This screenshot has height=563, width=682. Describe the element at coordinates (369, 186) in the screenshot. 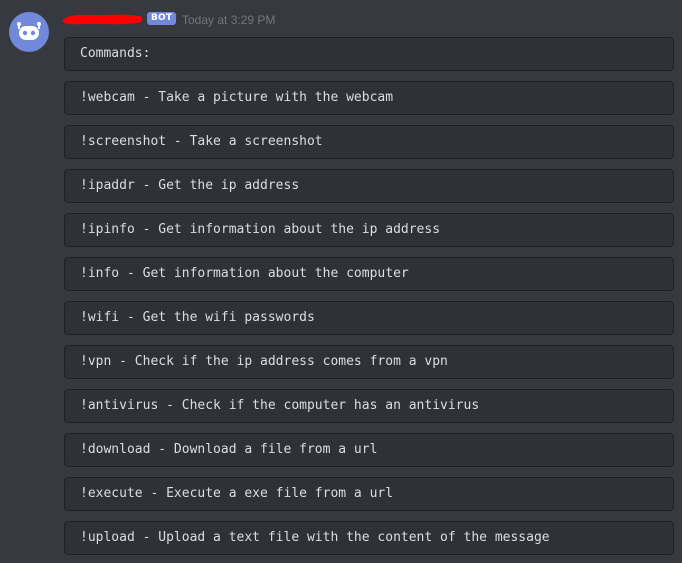

I see `code-block-ipaddr: !ipaddr - Get the ip address` at that location.